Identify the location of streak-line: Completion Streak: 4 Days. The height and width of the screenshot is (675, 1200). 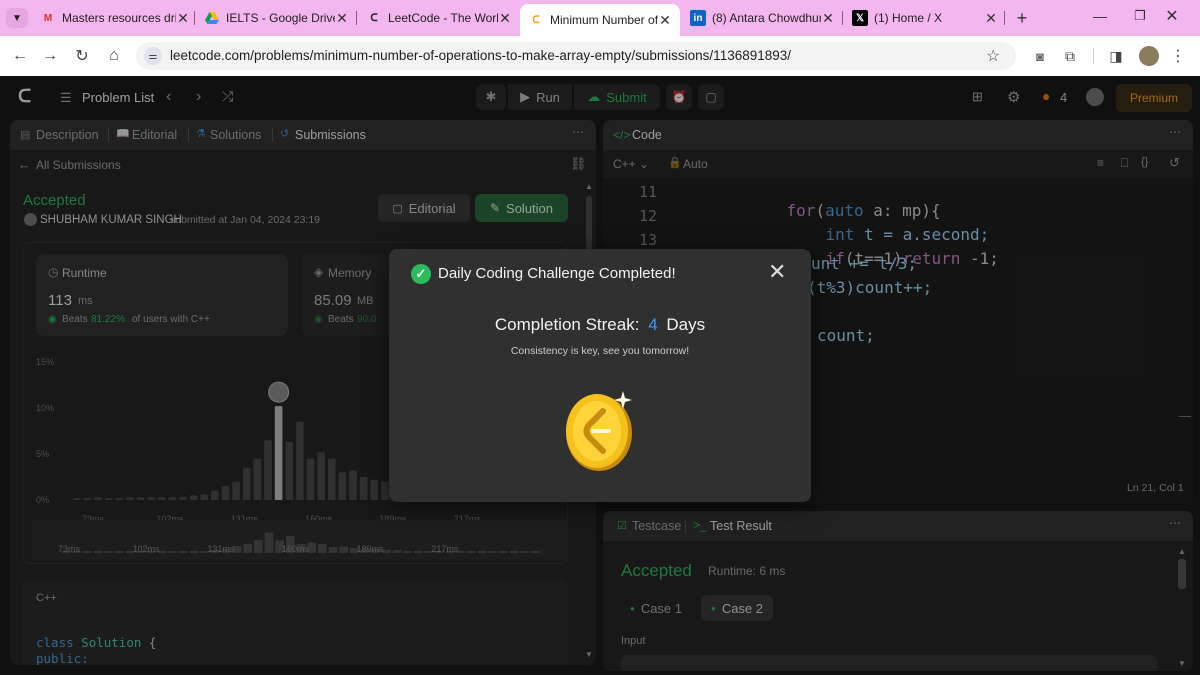
(600, 325).